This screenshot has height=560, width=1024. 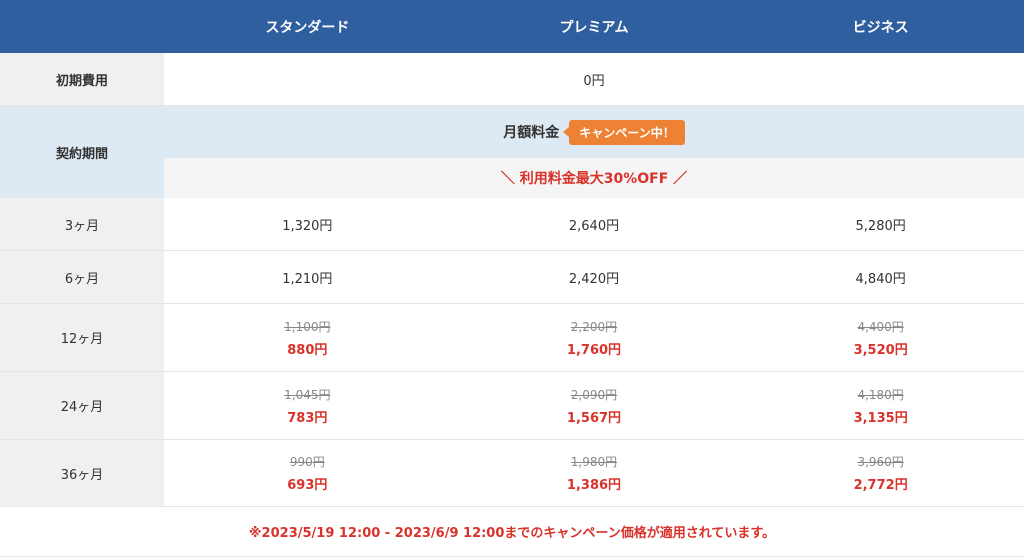 What do you see at coordinates (594, 178) in the screenshot?
I see `discount-banner: ＼ 利用料金最大30%OFF ／` at bounding box center [594, 178].